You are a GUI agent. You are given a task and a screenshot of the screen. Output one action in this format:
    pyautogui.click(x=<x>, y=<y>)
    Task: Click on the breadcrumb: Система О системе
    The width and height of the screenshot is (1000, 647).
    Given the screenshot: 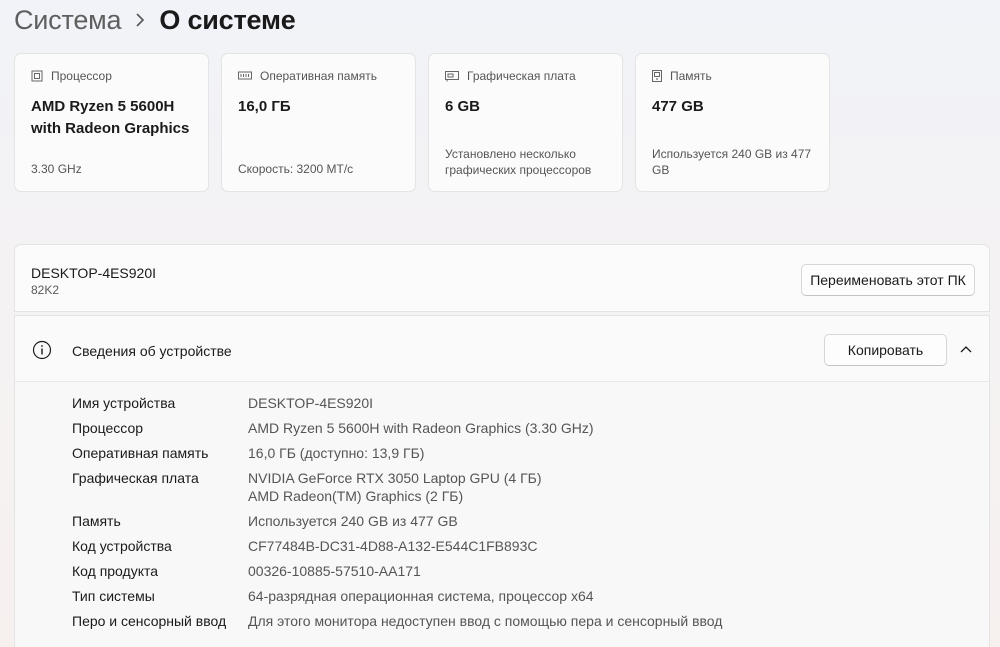 What is the action you would take?
    pyautogui.click(x=155, y=20)
    